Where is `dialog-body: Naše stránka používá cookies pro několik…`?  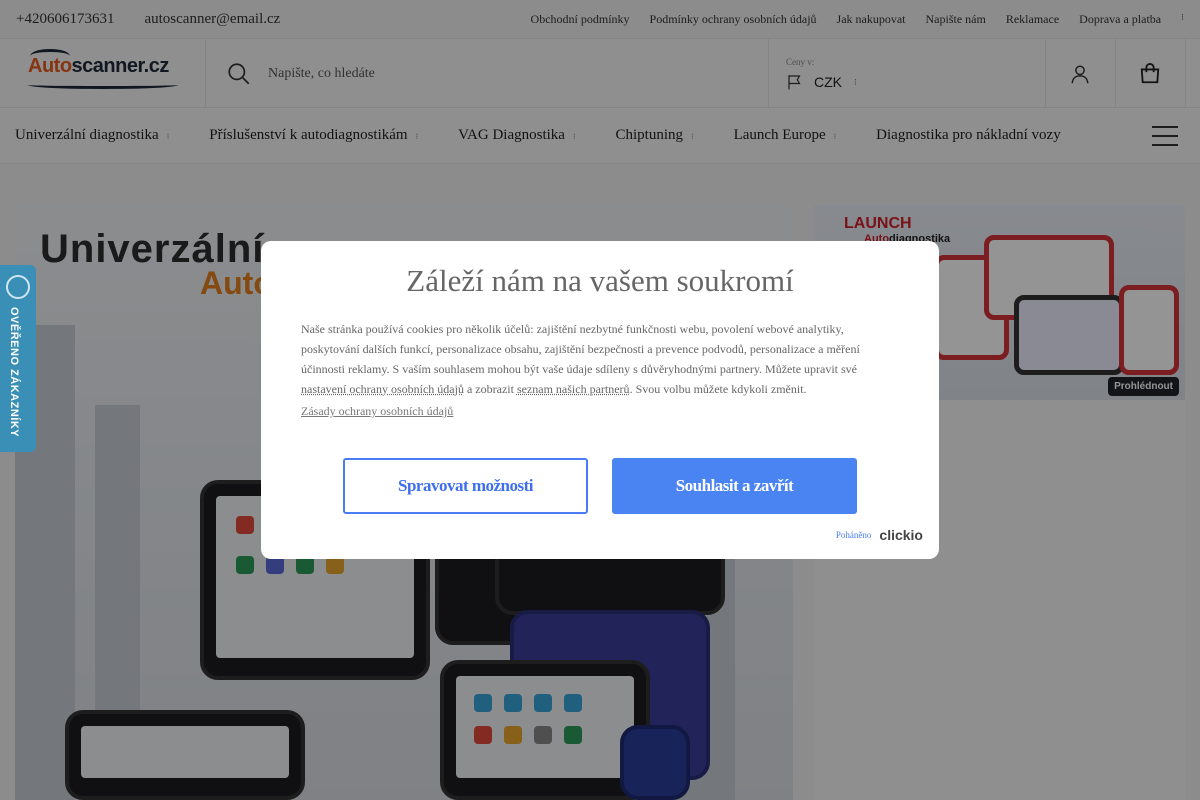 dialog-body: Naše stránka používá cookies pro několik… is located at coordinates (580, 359).